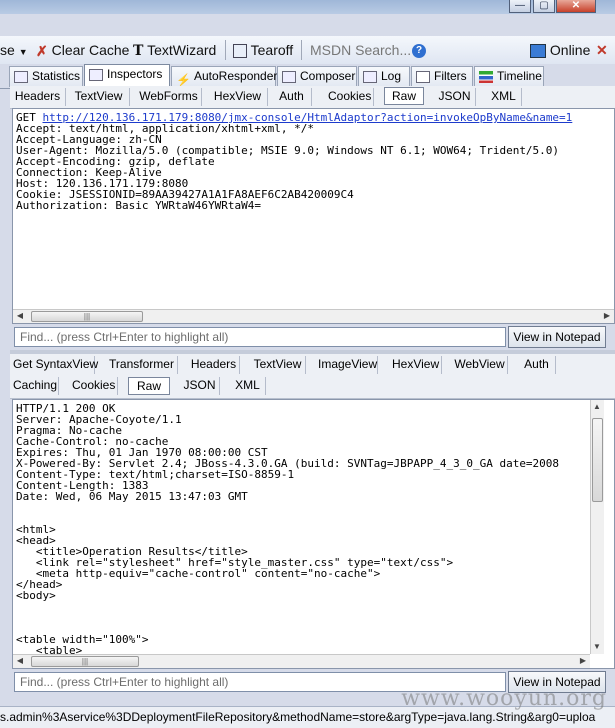  What do you see at coordinates (597, 460) in the screenshot?
I see `vertical-scrollbar-thumb` at bounding box center [597, 460].